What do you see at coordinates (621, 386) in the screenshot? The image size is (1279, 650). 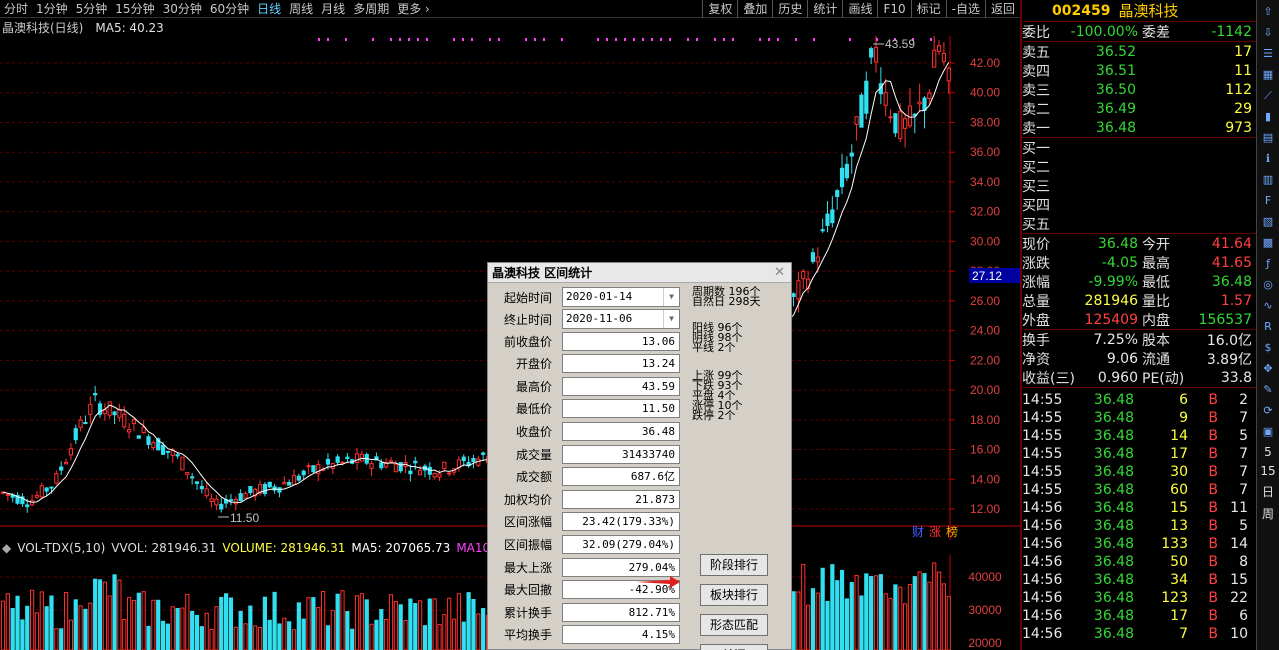 I see `dialog-field-value: 43.59` at bounding box center [621, 386].